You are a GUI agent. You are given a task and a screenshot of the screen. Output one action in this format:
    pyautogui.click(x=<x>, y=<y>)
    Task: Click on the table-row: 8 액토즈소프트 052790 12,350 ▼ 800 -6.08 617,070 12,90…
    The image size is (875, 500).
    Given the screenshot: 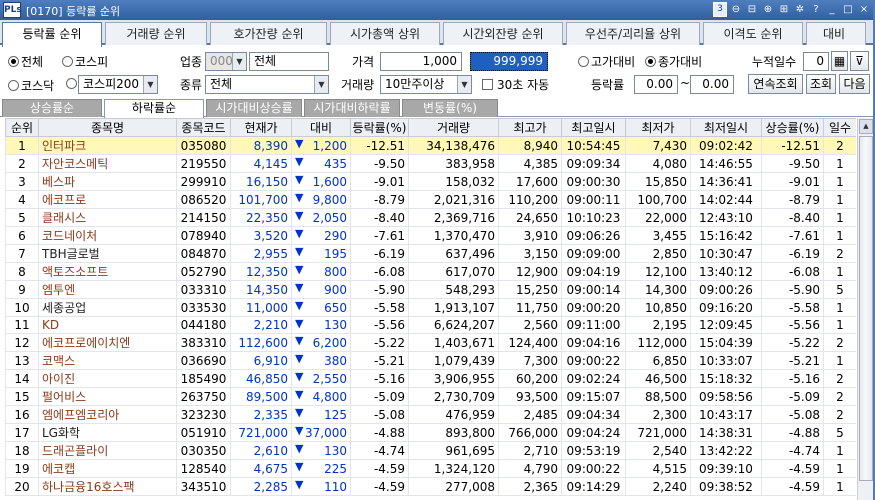 What is the action you would take?
    pyautogui.click(x=430, y=271)
    